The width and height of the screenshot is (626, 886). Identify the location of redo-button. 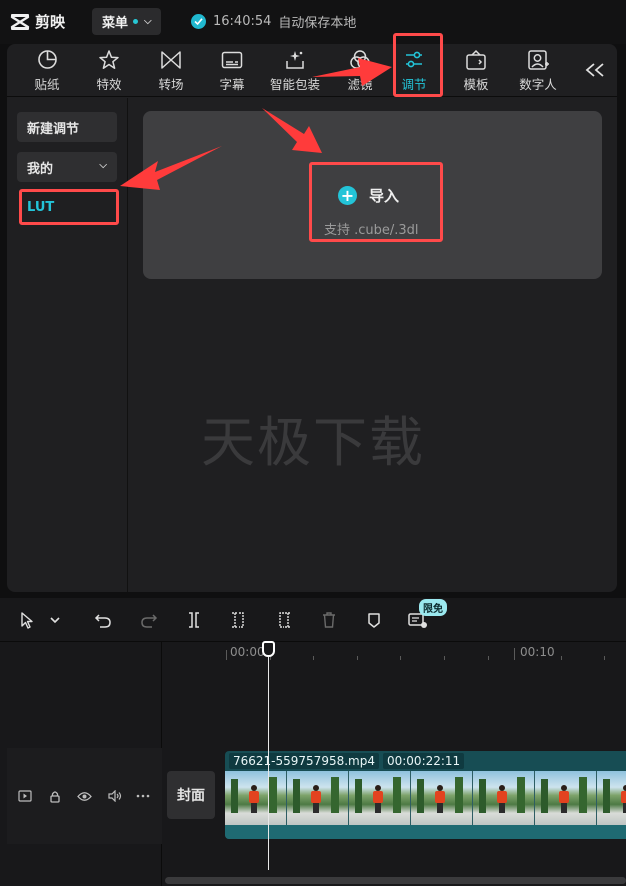
(149, 620).